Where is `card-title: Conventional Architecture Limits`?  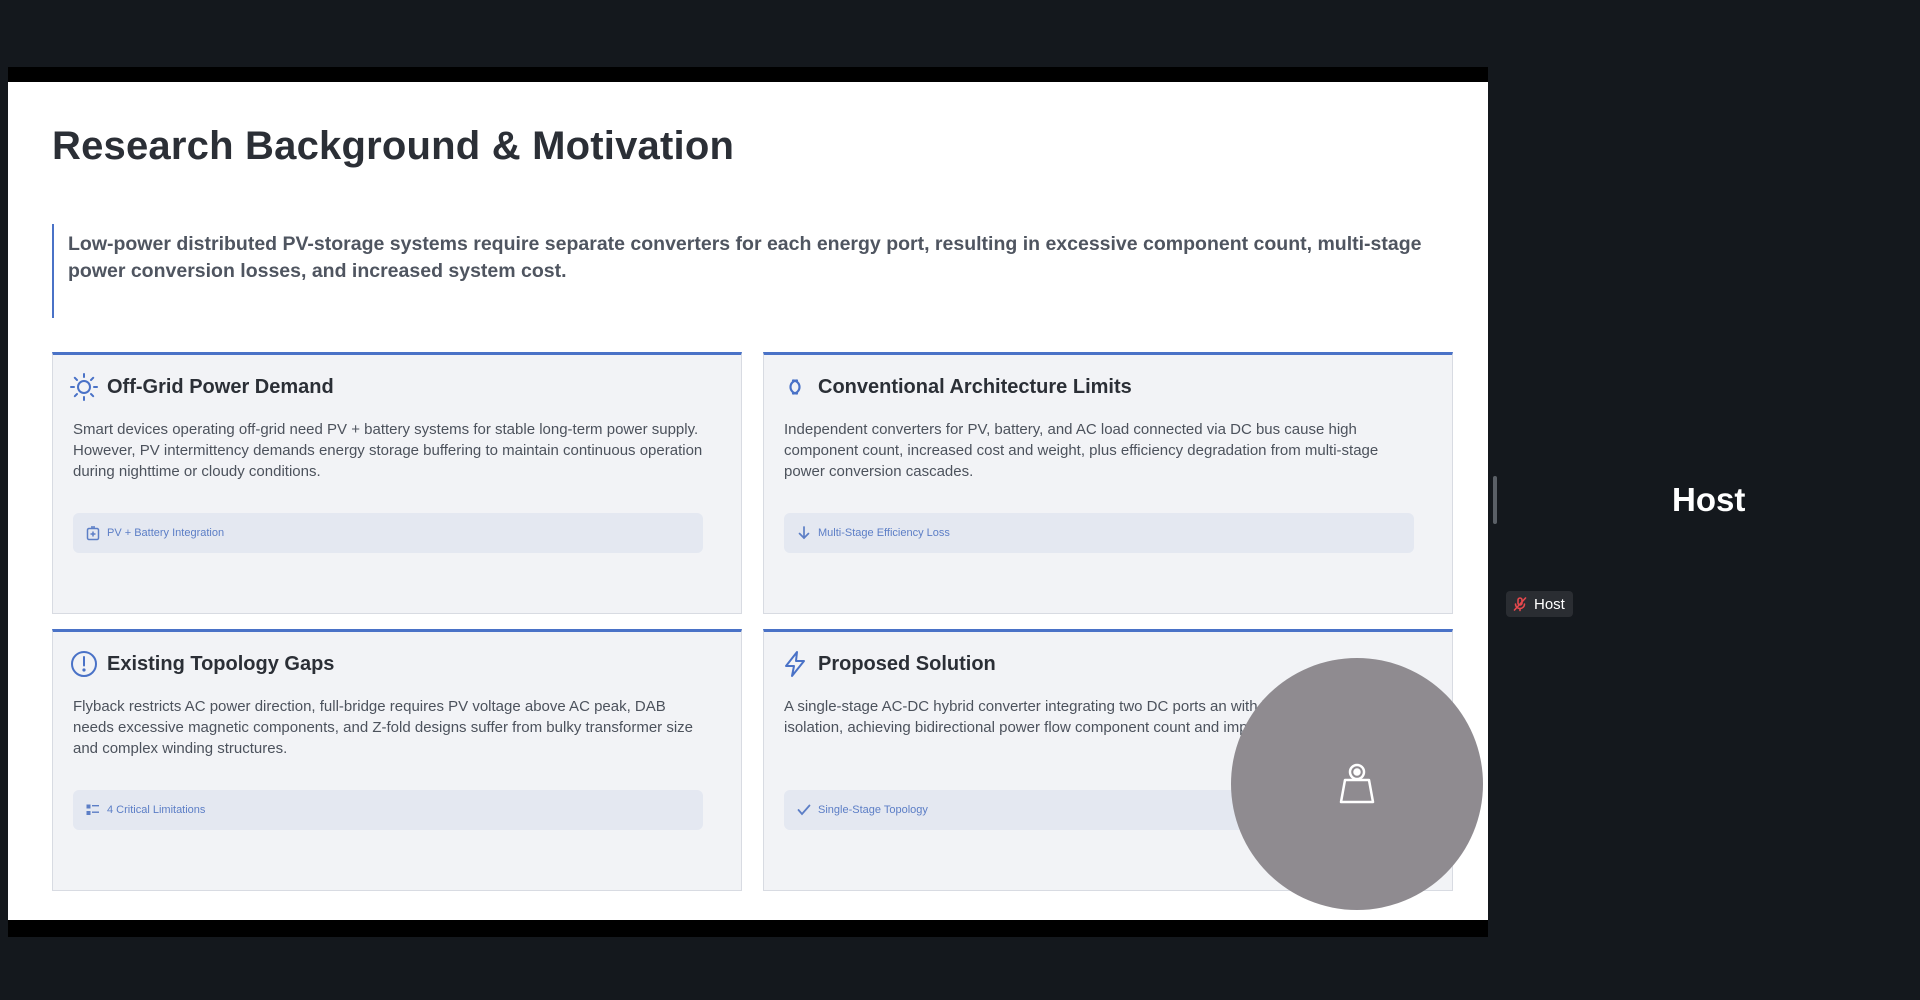 card-title: Conventional Architecture Limits is located at coordinates (975, 387).